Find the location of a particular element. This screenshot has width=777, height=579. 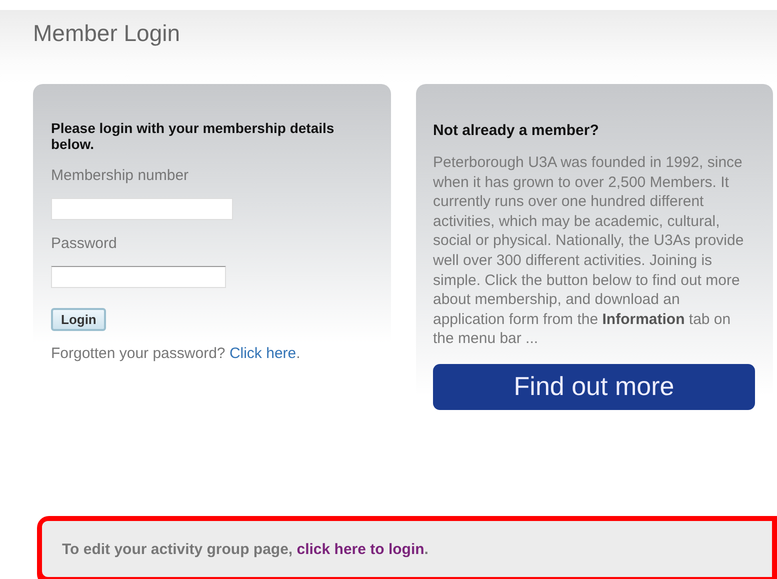

click-here-link: Click here is located at coordinates (262, 353).